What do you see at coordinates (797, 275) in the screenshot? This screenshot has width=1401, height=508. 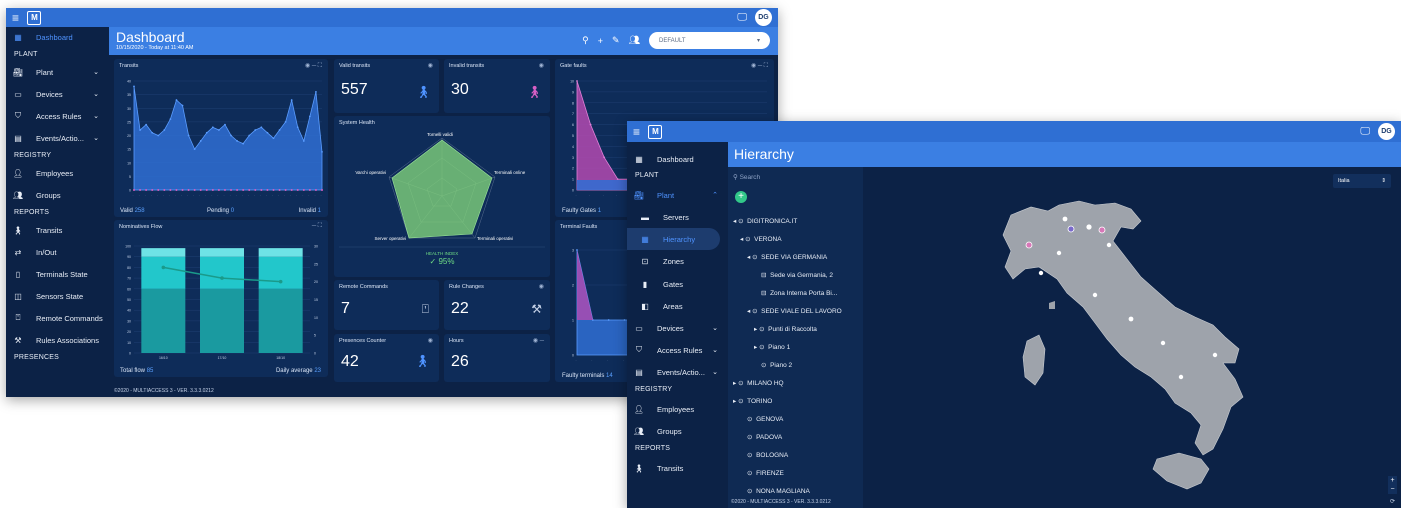 I see `tree-node: ⊟ Sede via Germania, 2` at bounding box center [797, 275].